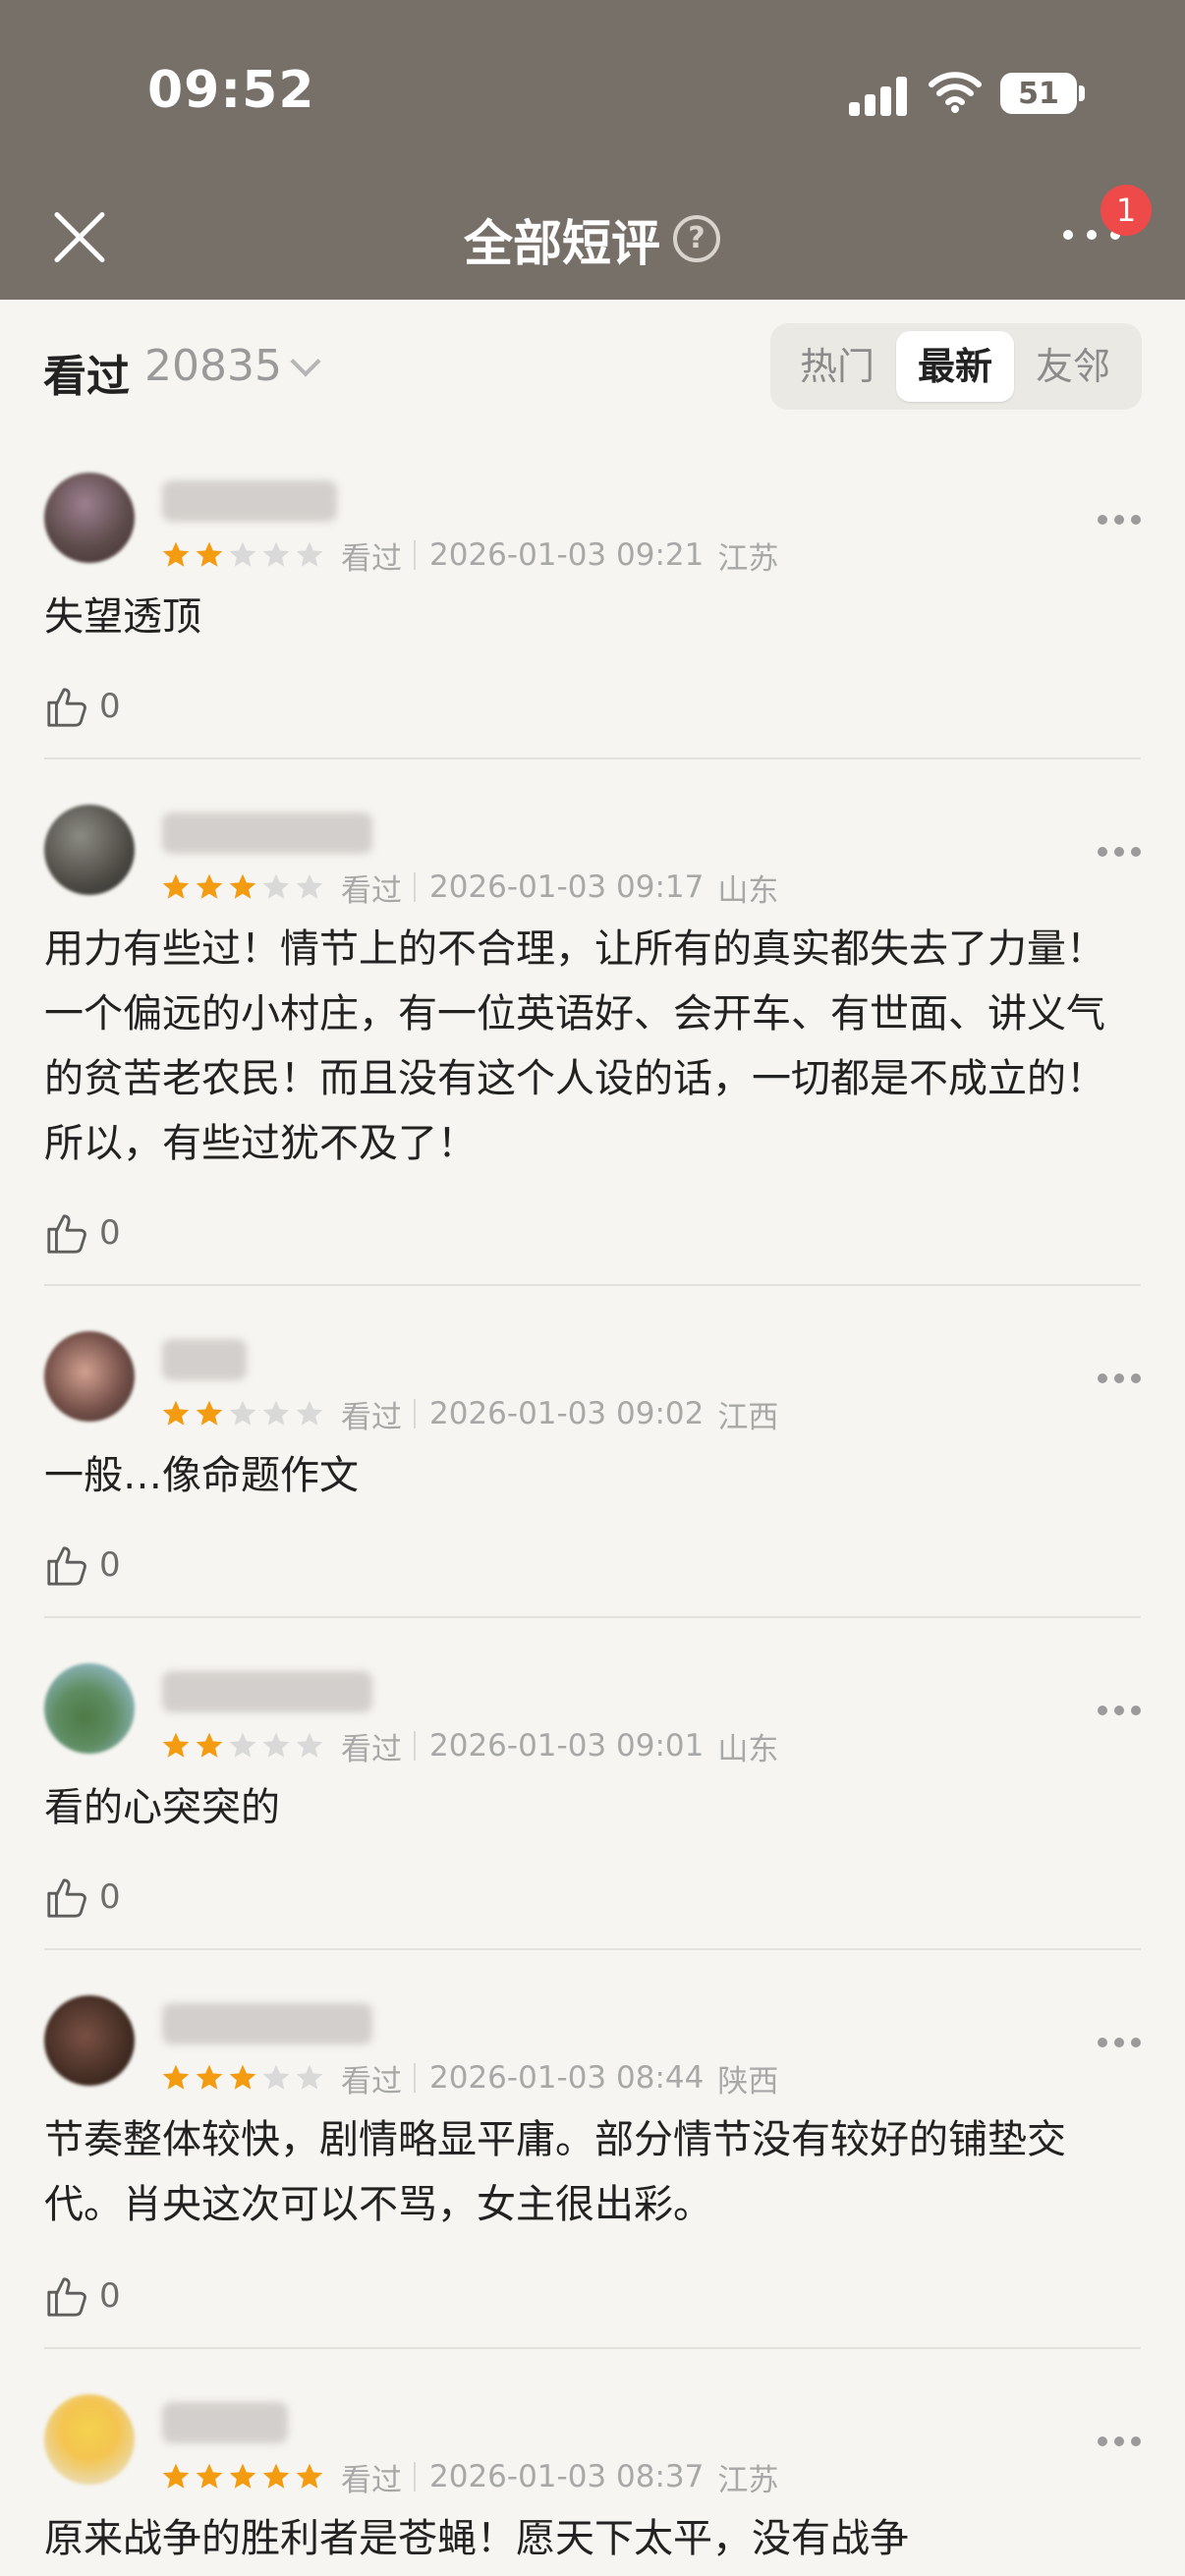  Describe the element at coordinates (592, 1784) in the screenshot. I see `review-item: 看过 2026-01-03 09:01 山东 看的心突突的 0` at that location.